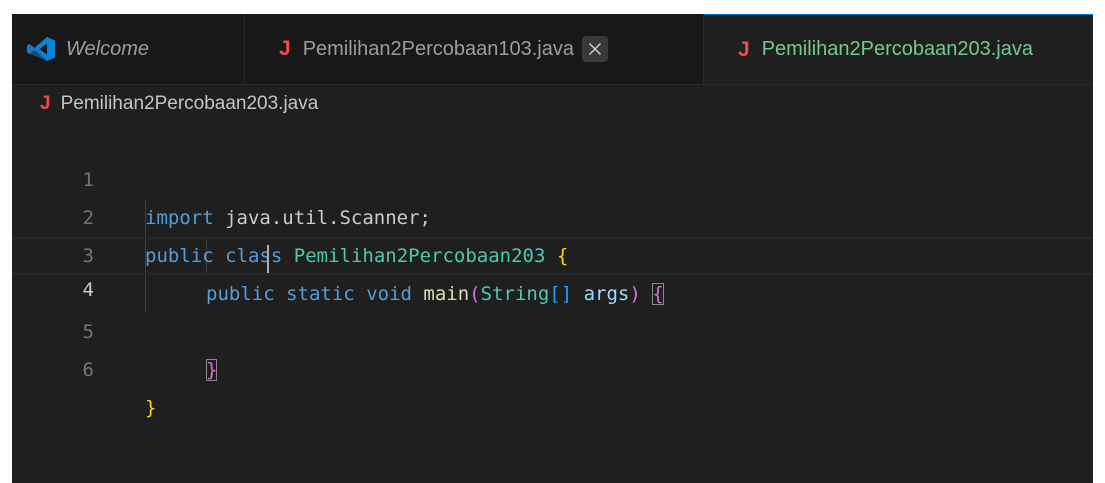  What do you see at coordinates (268, 259) in the screenshot?
I see `text-cursor` at bounding box center [268, 259].